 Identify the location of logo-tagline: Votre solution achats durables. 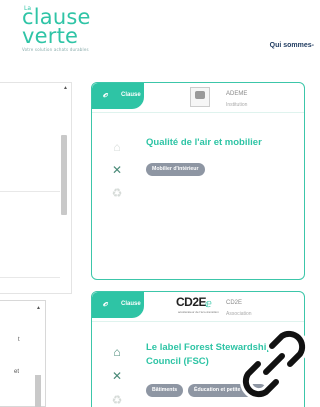
(55, 49).